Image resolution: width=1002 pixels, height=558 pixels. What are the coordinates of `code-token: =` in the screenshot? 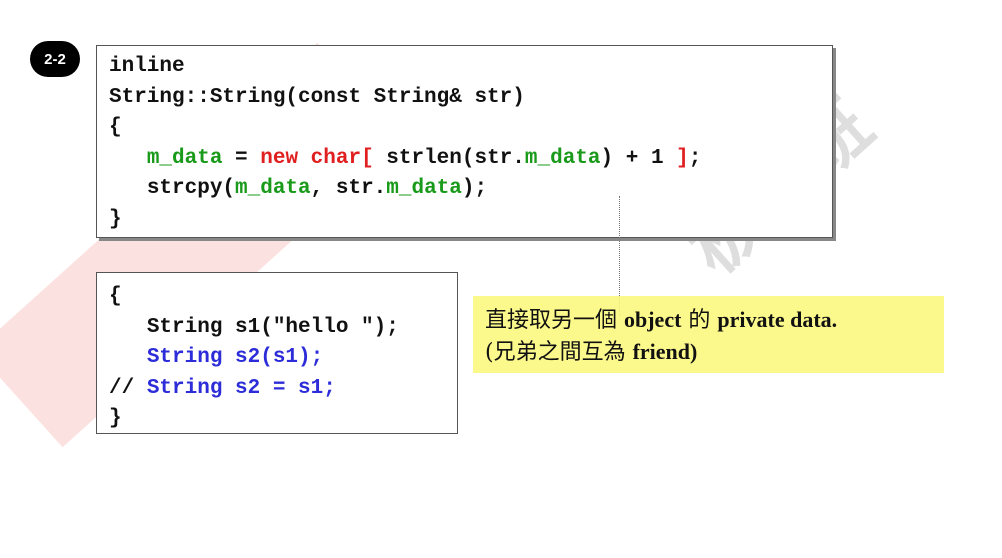 It's located at (241, 158).